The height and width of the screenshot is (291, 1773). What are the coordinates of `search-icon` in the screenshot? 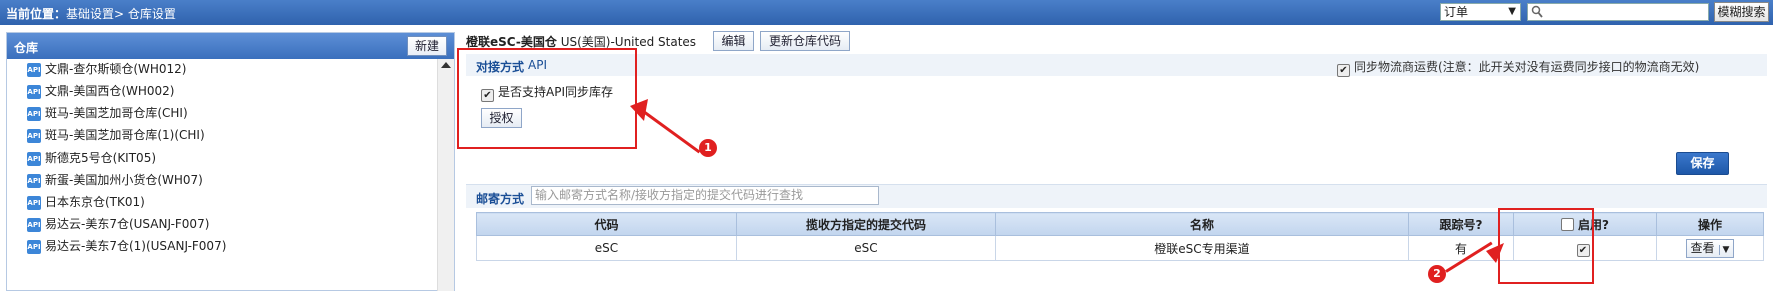 It's located at (1537, 11).